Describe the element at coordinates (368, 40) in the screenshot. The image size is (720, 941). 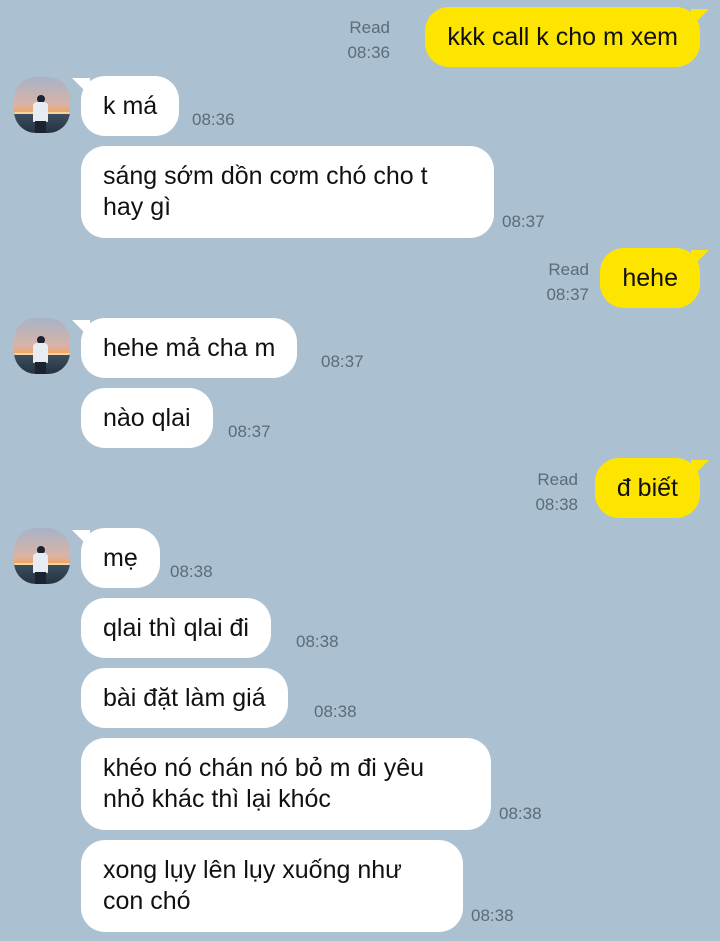
I see `message-meta: Read 08:36` at that location.